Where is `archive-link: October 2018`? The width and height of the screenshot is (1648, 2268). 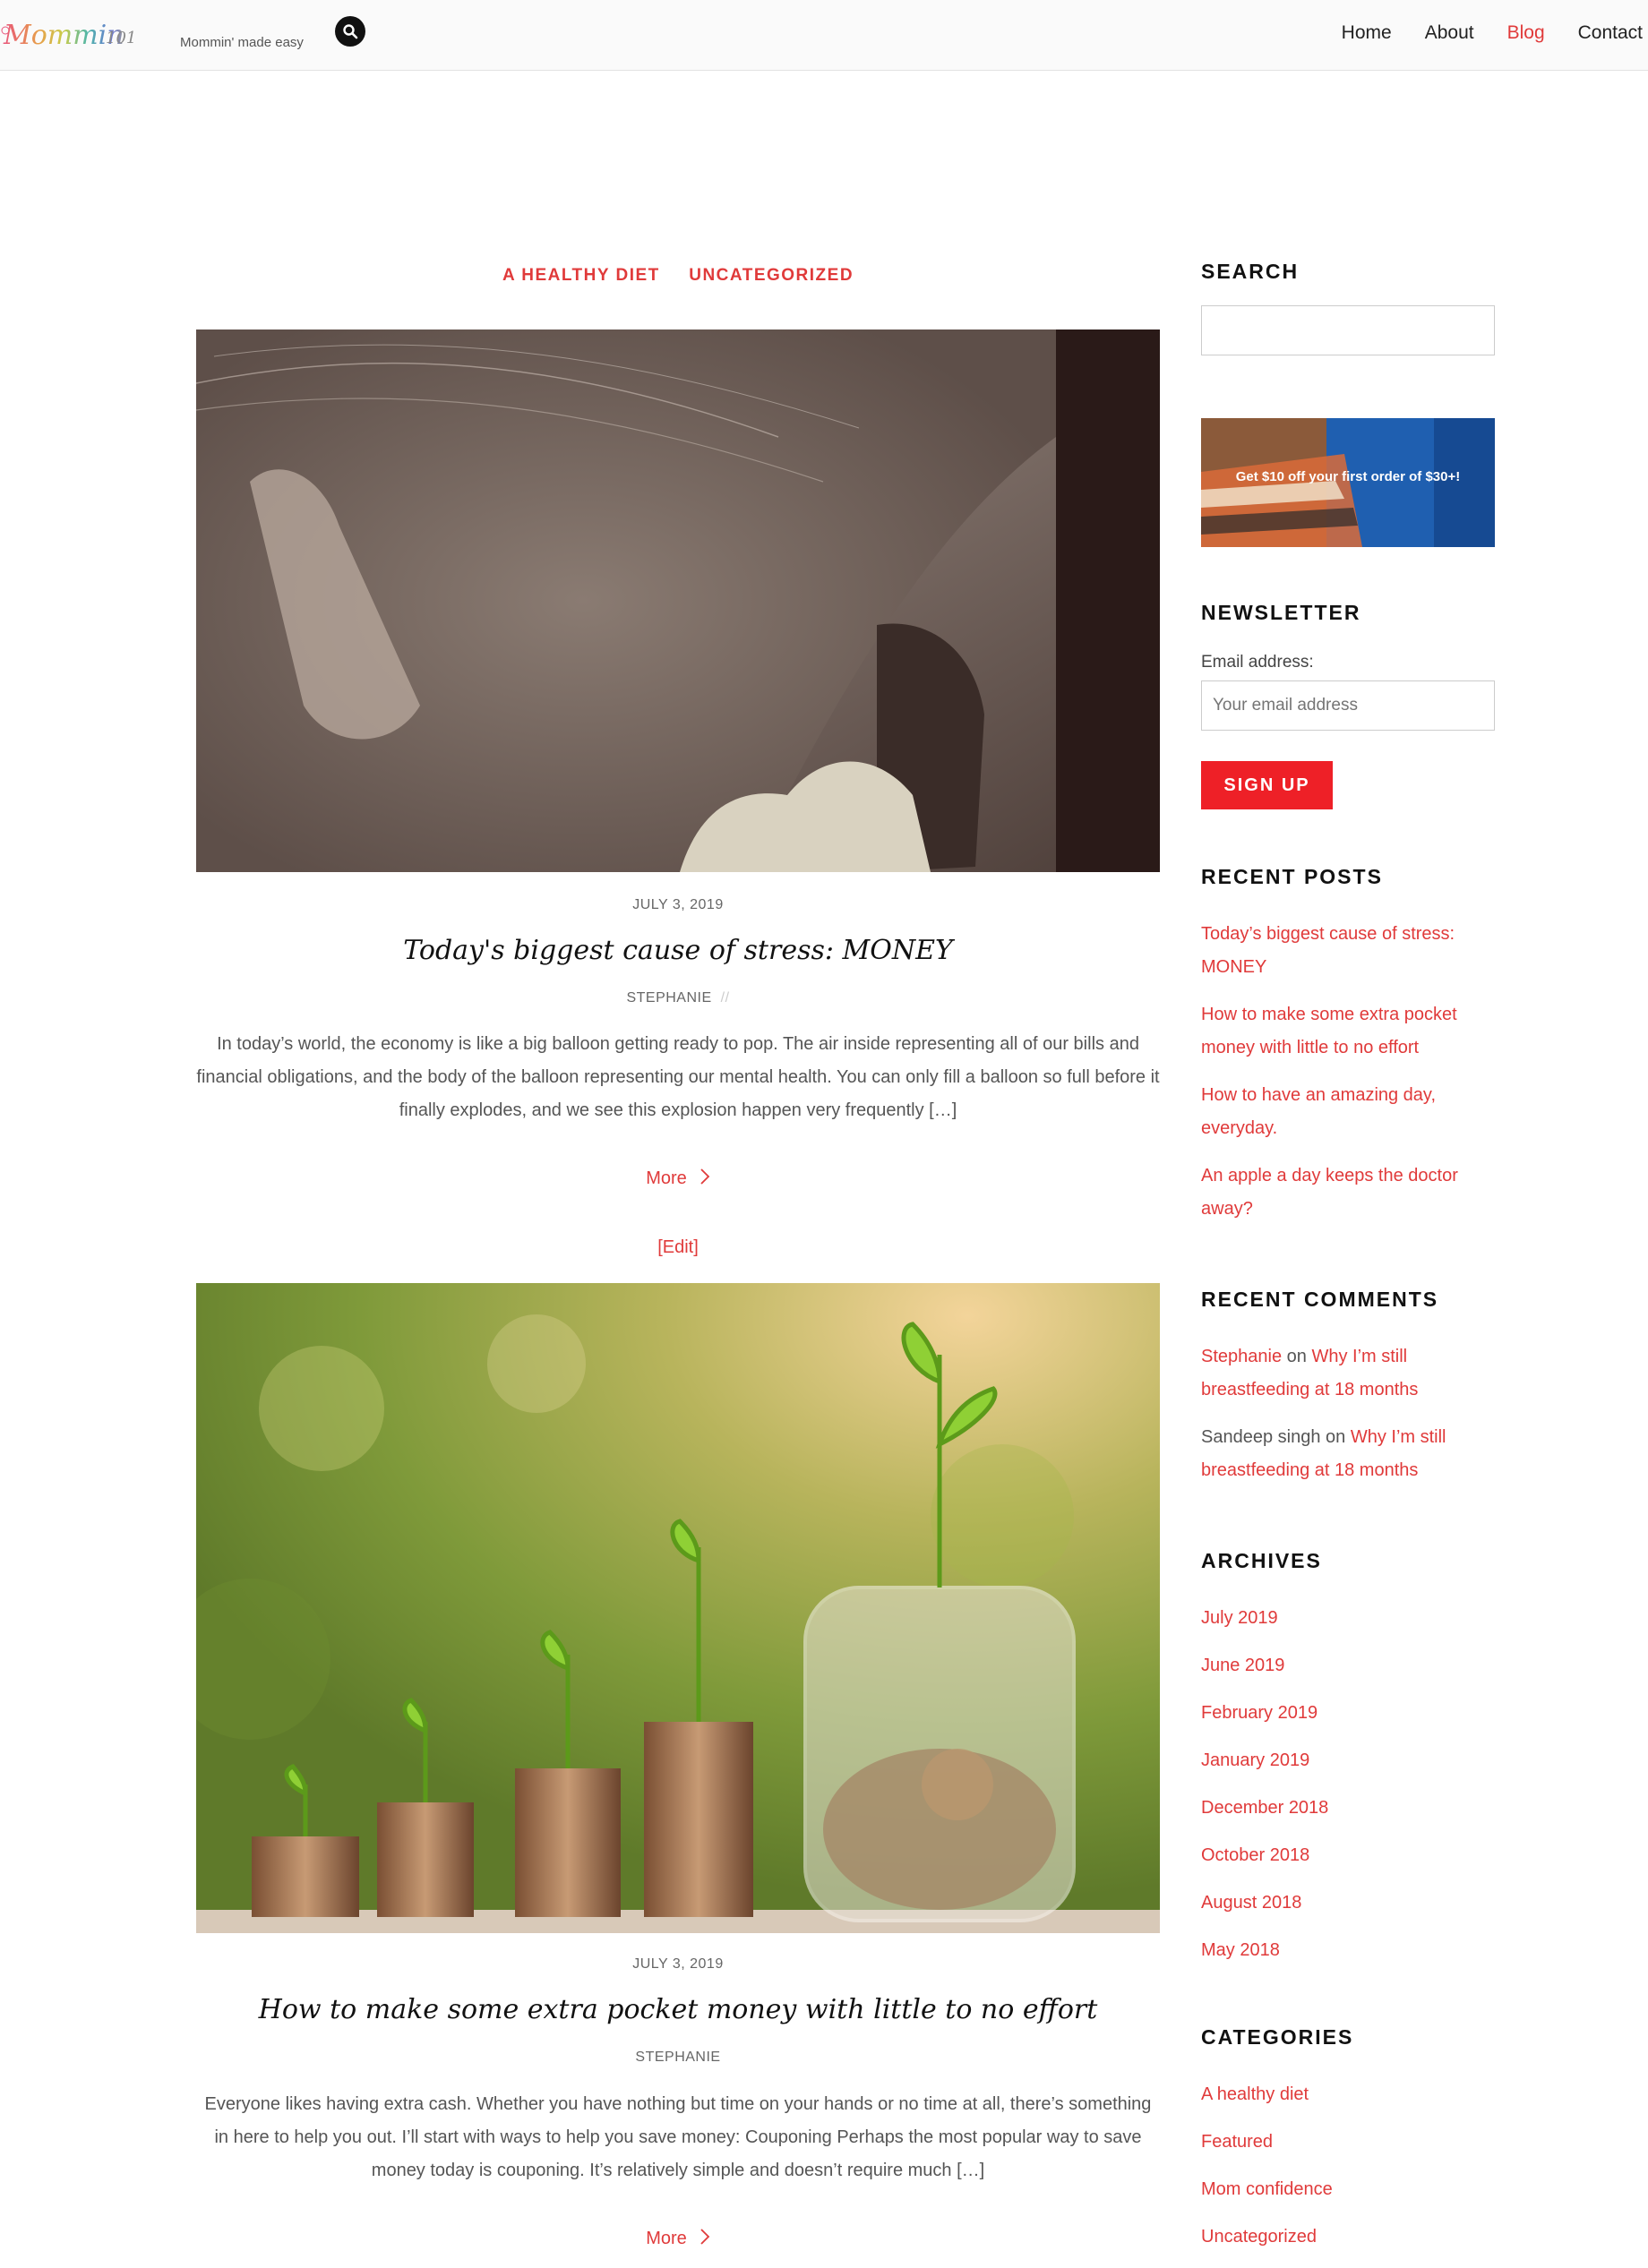 archive-link: October 2018 is located at coordinates (1255, 1855).